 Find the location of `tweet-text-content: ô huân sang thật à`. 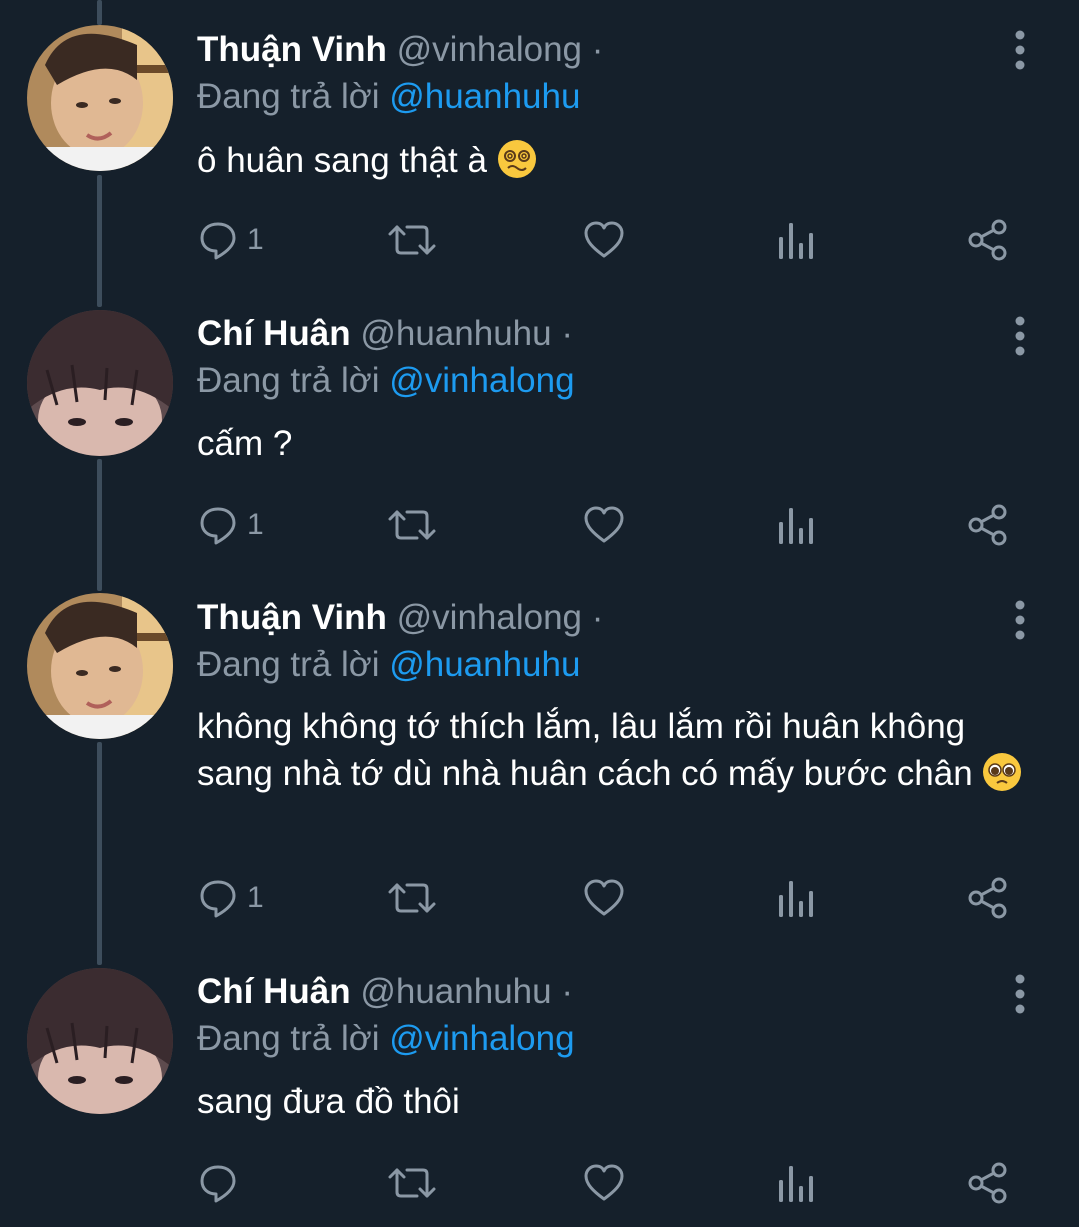

tweet-text-content: ô huân sang thật à is located at coordinates (342, 160).